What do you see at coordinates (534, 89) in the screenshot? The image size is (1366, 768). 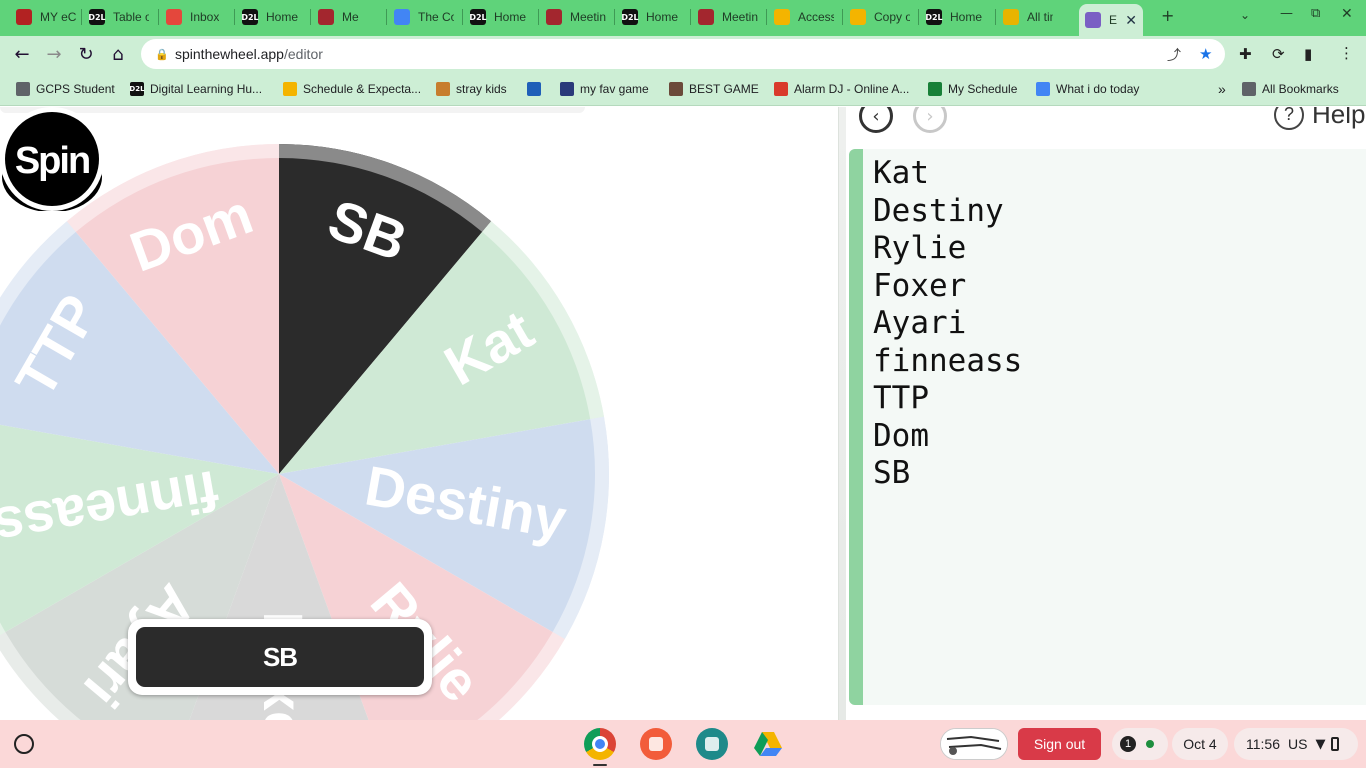 I see `edge-icon` at bounding box center [534, 89].